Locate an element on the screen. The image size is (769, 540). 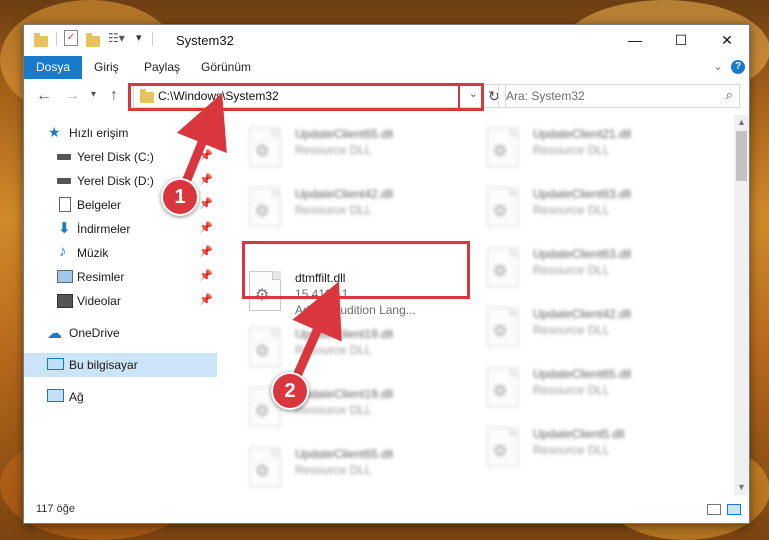
annotation-arrows is located at coordinates (259, 237).